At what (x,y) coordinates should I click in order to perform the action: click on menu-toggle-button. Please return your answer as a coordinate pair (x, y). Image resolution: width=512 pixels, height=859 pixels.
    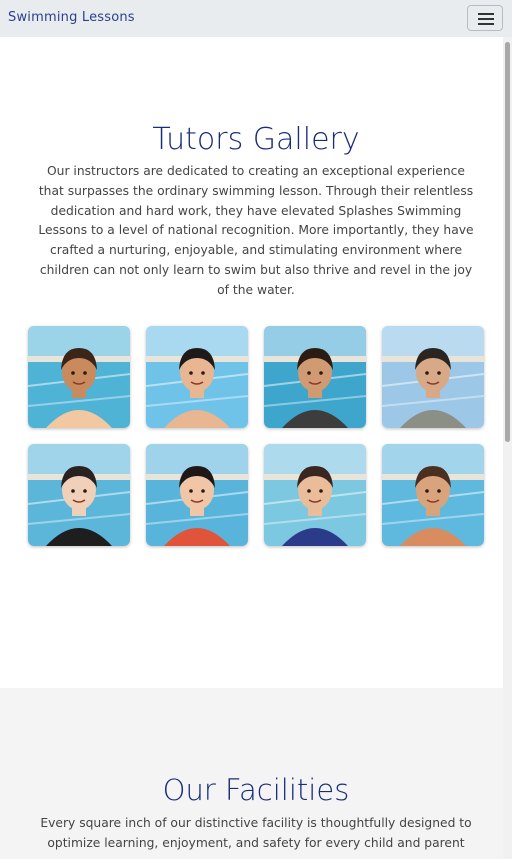
    Looking at the image, I should click on (485, 18).